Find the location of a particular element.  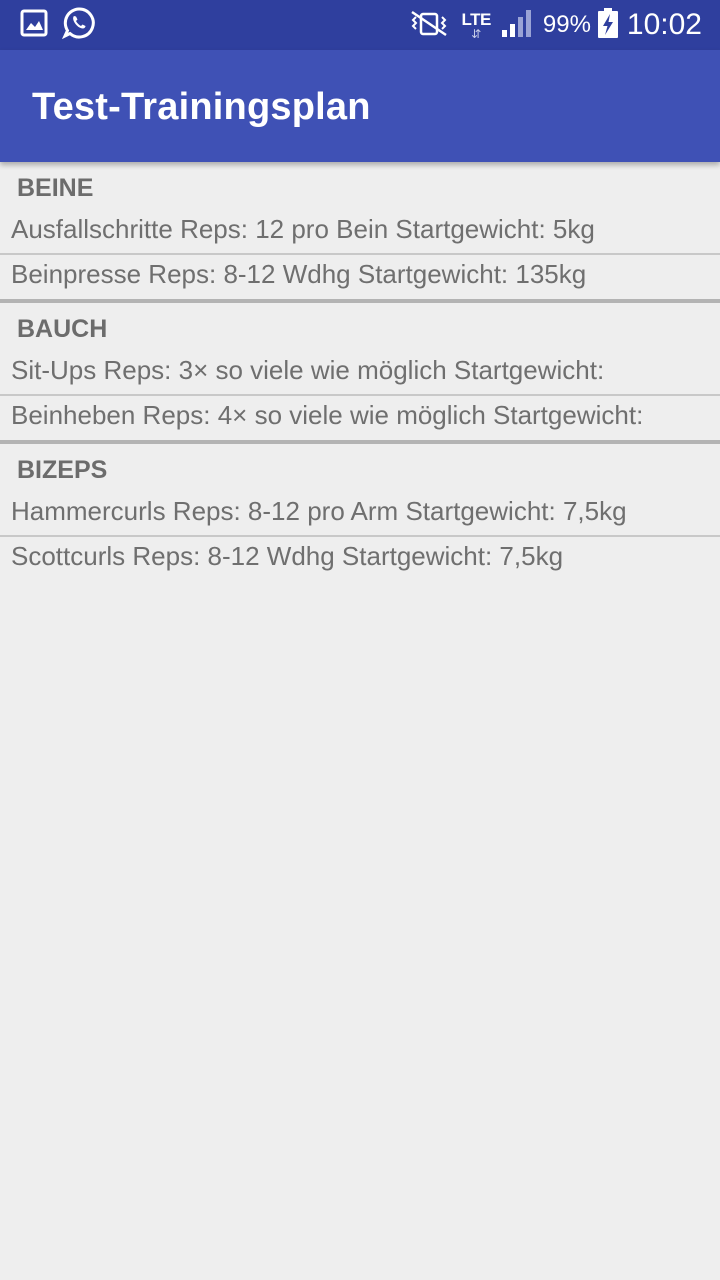

battery-charging-icon is located at coordinates (608, 25).